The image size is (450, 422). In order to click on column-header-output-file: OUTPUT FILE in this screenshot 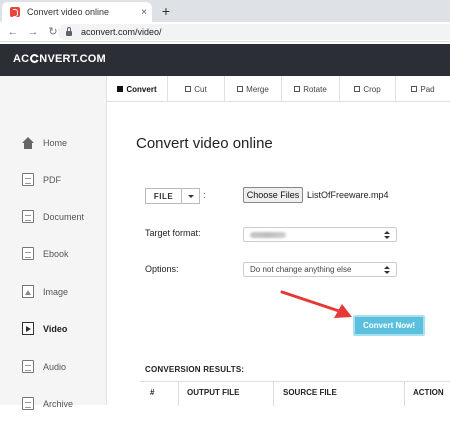, I will do `click(213, 392)`.